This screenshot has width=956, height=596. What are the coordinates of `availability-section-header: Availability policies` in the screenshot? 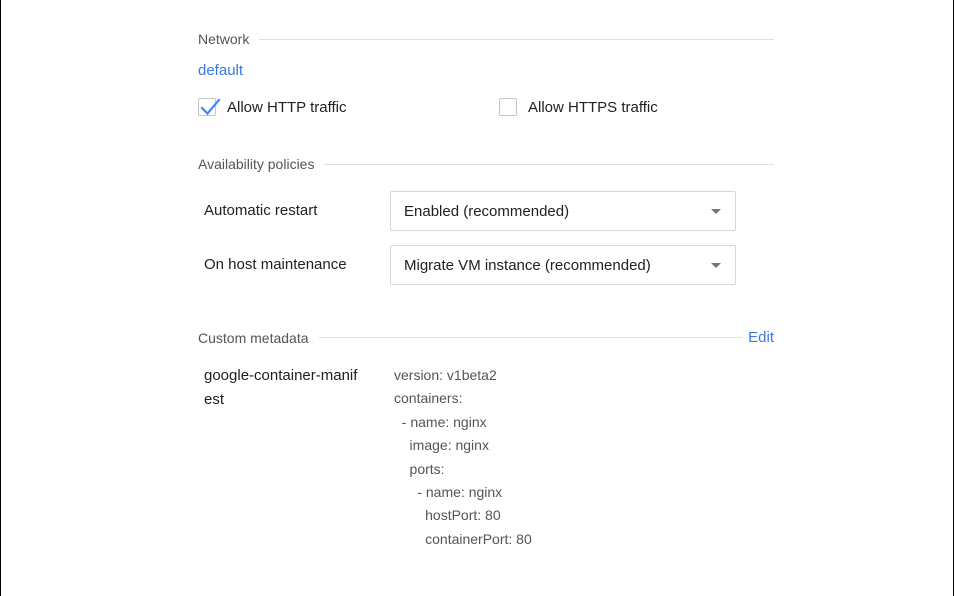 It's located at (486, 164).